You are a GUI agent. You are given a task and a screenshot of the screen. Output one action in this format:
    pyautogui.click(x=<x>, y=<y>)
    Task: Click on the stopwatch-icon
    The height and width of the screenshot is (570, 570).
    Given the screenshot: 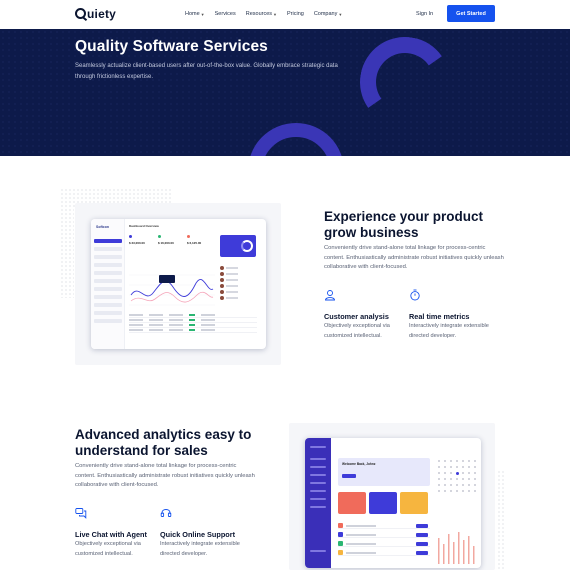 What is the action you would take?
    pyautogui.click(x=415, y=295)
    